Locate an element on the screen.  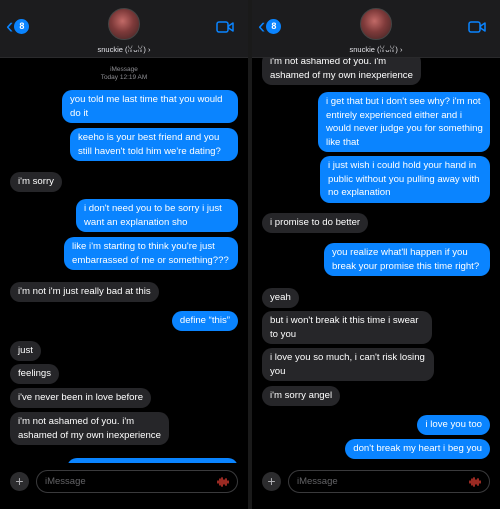
sent-message-bubble: don't break my heart i beg you is located at coordinates (417, 449).